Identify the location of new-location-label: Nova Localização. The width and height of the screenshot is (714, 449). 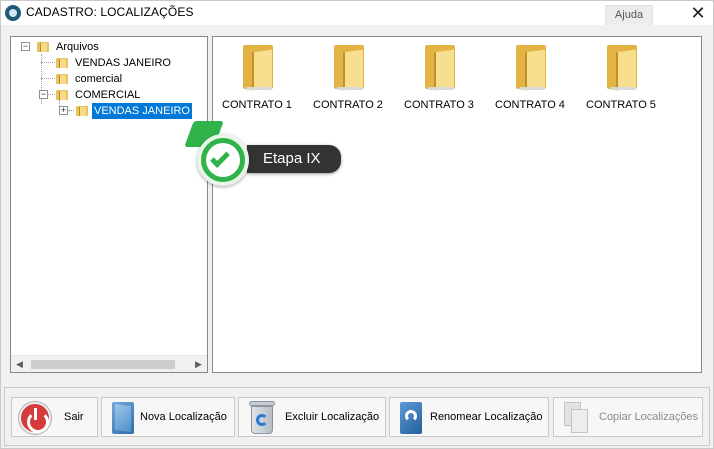
(183, 417).